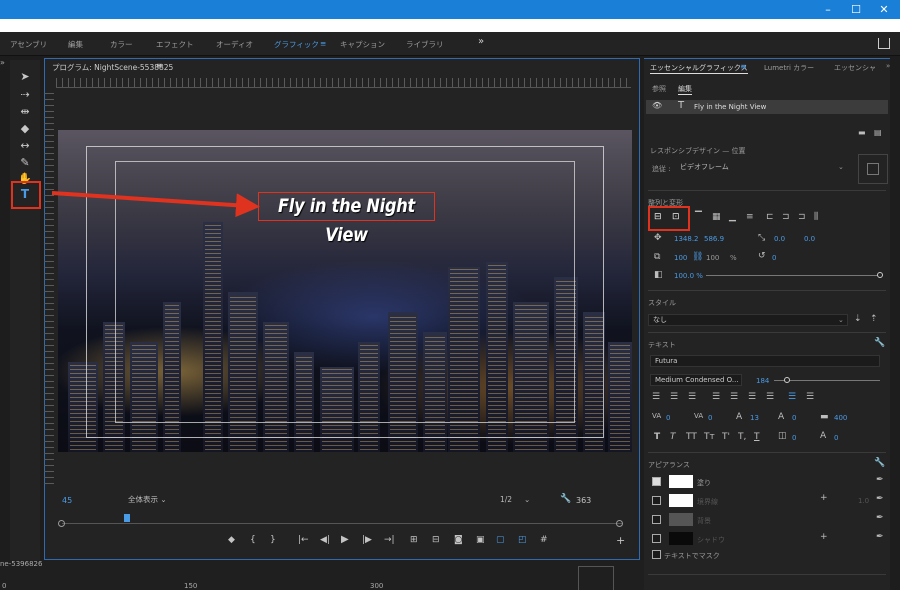  What do you see at coordinates (303, 540) in the screenshot?
I see `go-to-in-icon: |←` at bounding box center [303, 540].